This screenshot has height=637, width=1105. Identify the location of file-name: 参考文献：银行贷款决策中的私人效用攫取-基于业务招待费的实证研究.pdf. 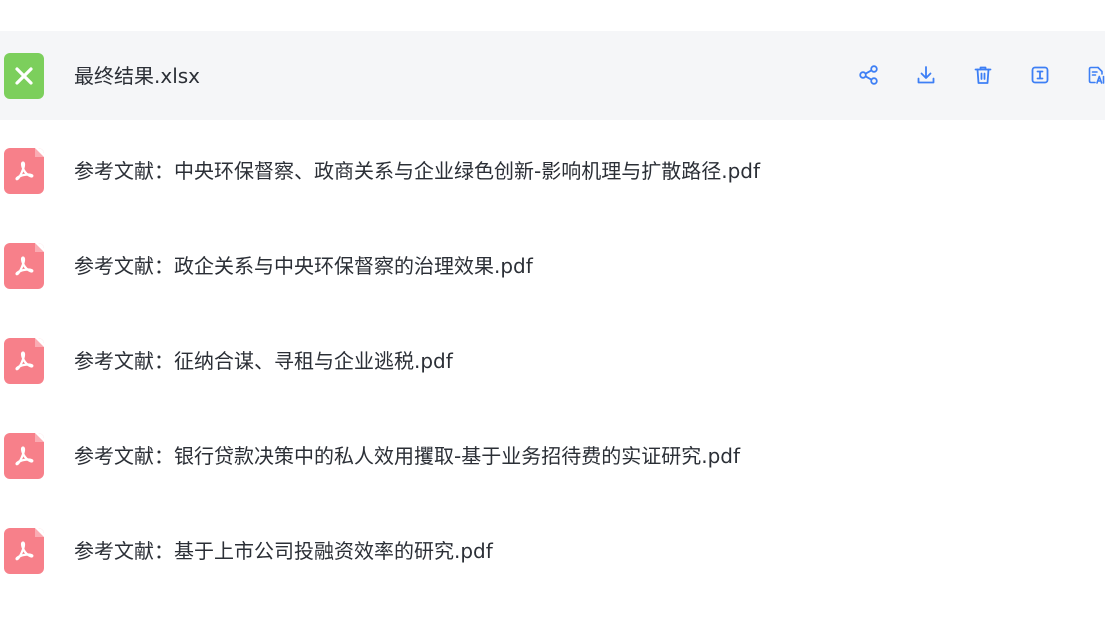
(407, 456).